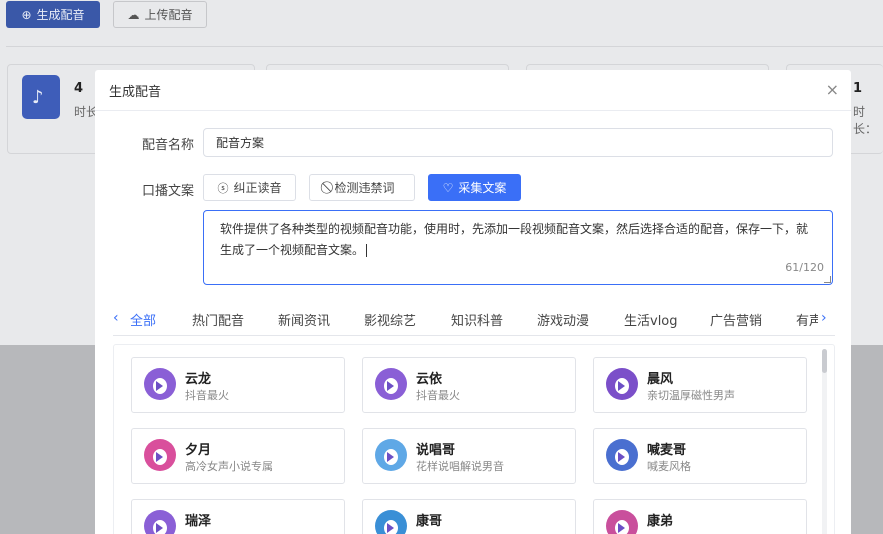 This screenshot has width=883, height=534. Describe the element at coordinates (804, 267) in the screenshot. I see `char-counter: 61/120` at that location.